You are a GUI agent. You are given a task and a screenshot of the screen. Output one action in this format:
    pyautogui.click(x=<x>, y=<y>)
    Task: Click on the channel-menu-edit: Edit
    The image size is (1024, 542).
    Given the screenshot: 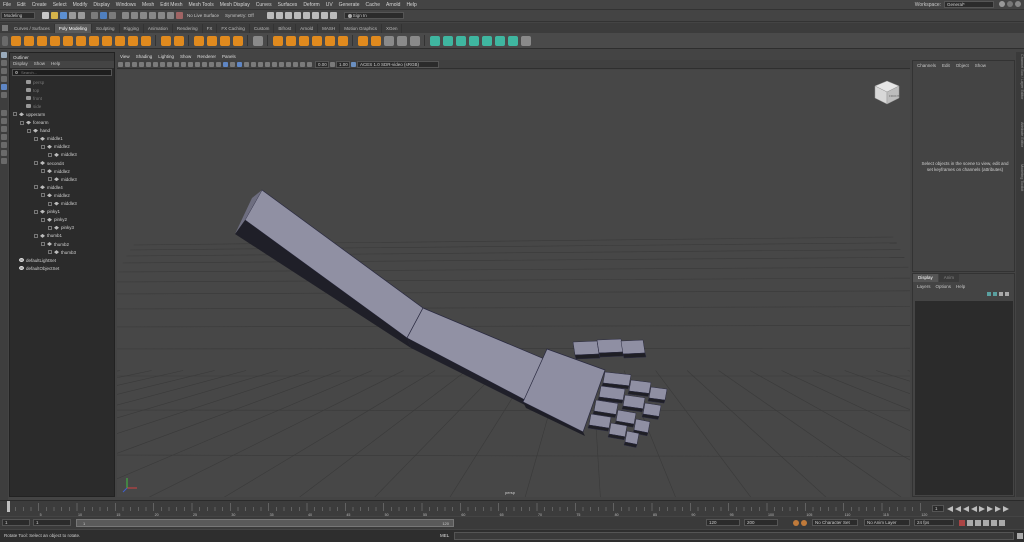 What is the action you would take?
    pyautogui.click(x=946, y=65)
    